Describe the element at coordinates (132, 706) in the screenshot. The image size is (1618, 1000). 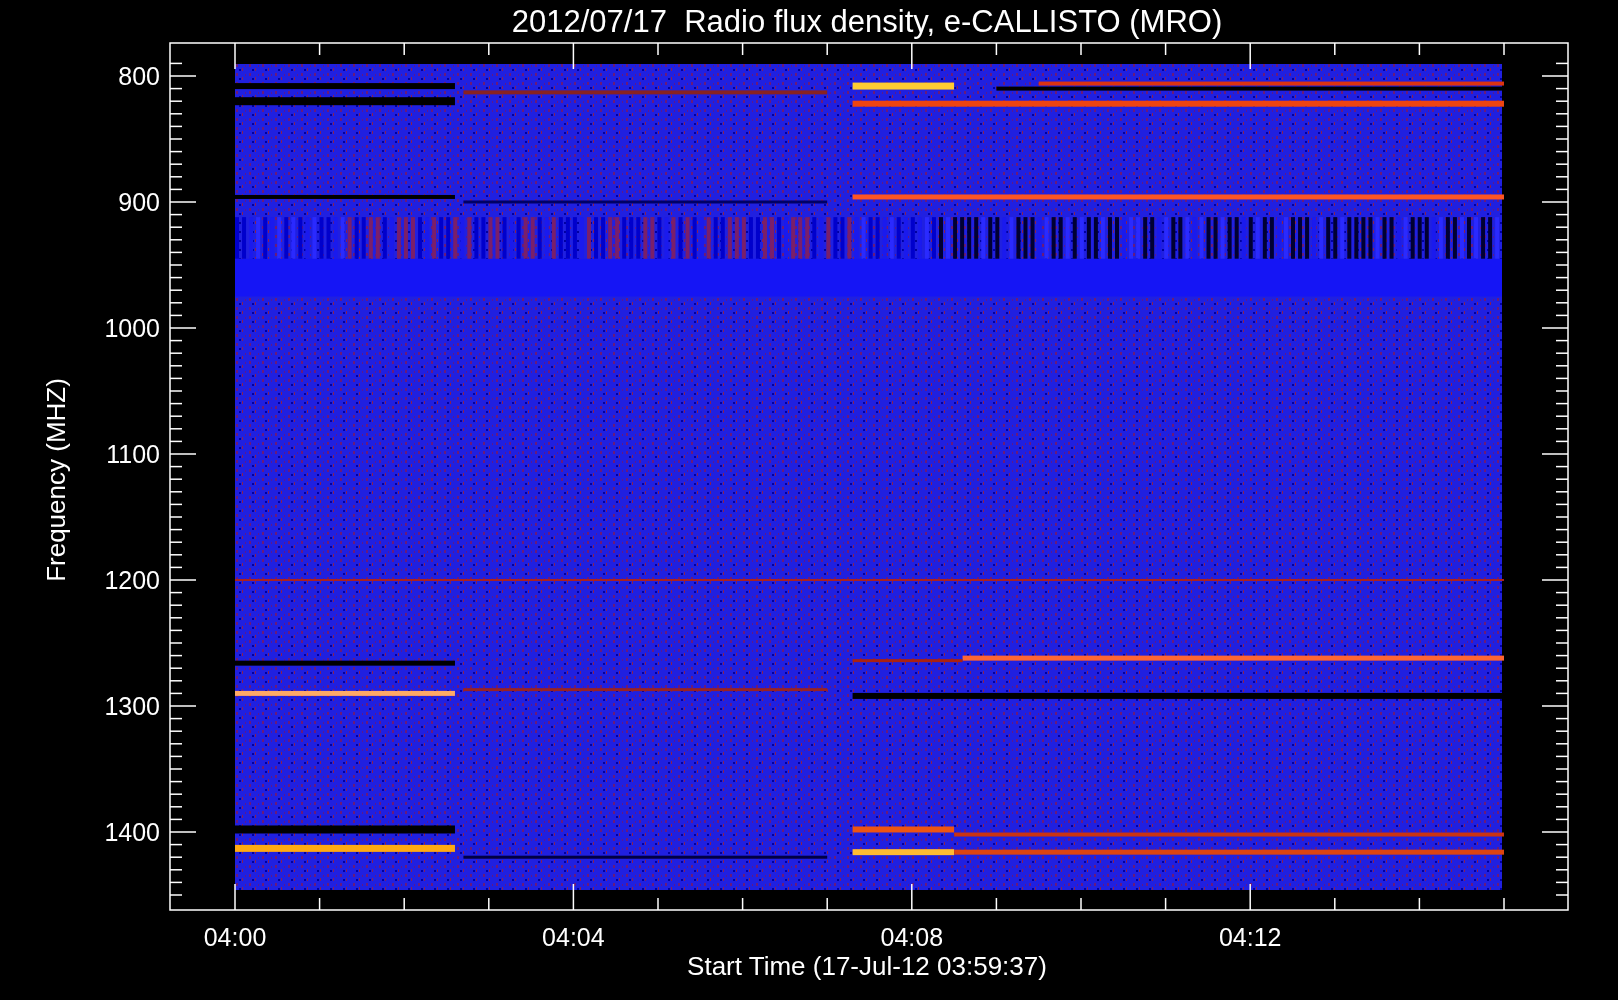
I see `y-tick-label: 1300` at that location.